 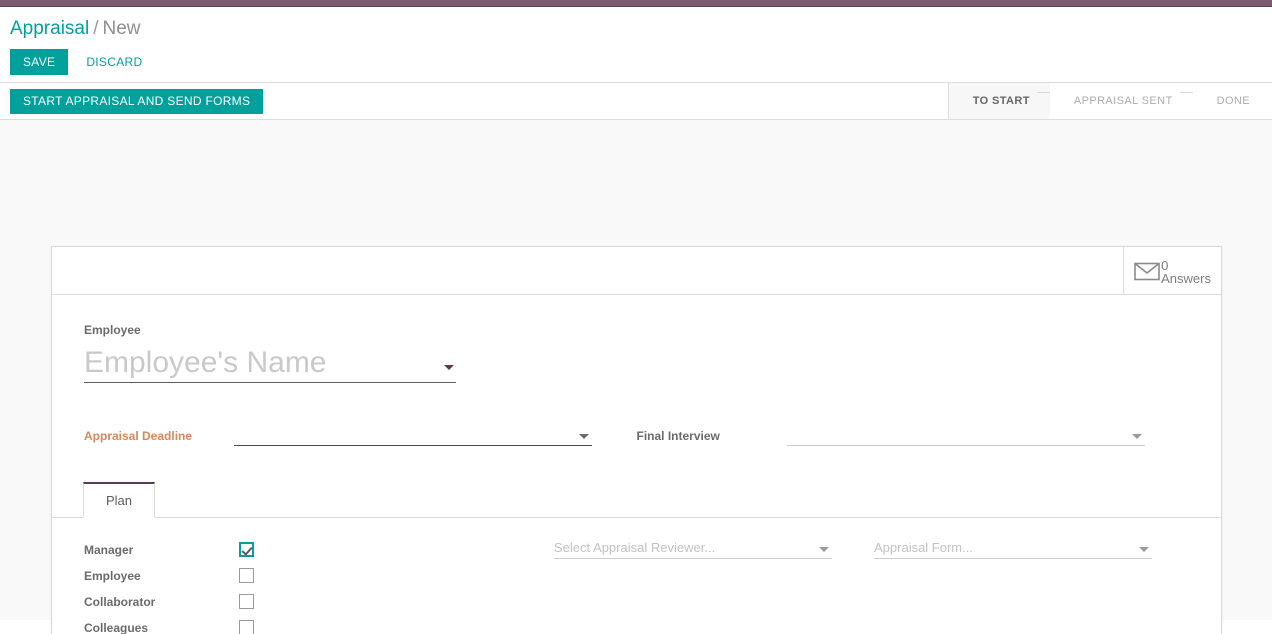 What do you see at coordinates (1165, 265) in the screenshot?
I see `answers-count: 0` at bounding box center [1165, 265].